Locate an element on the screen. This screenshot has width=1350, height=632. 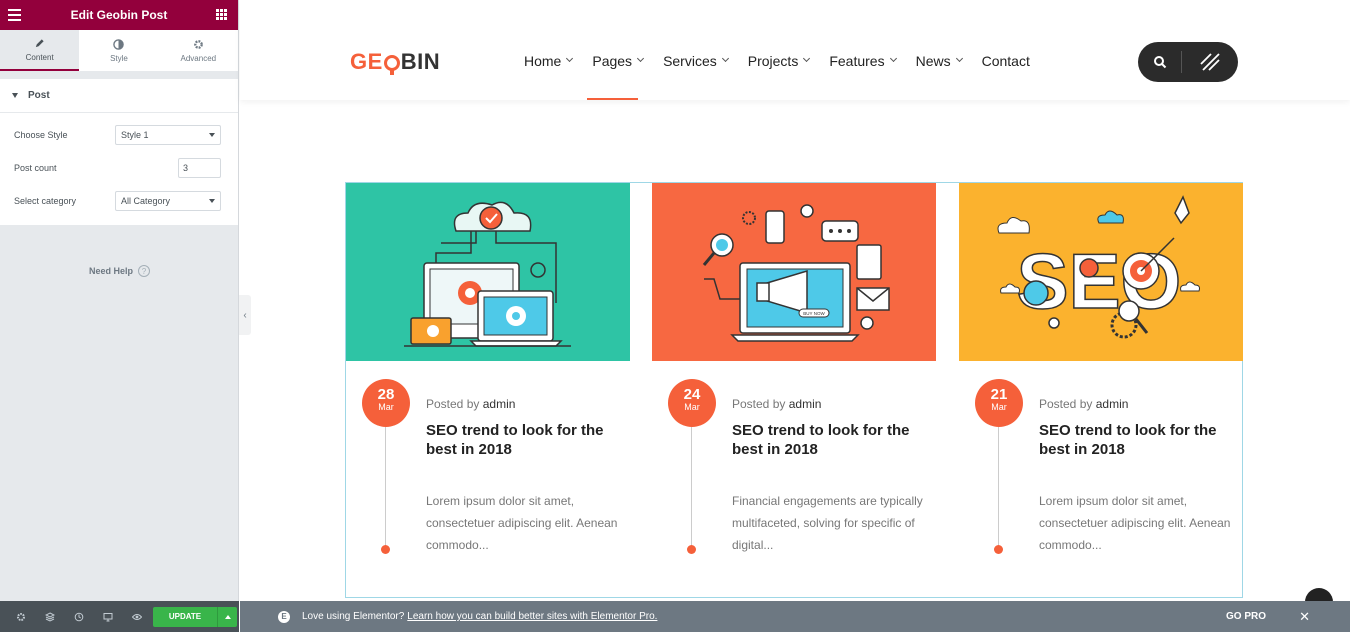
responsive-button is located at coordinates (107, 617).